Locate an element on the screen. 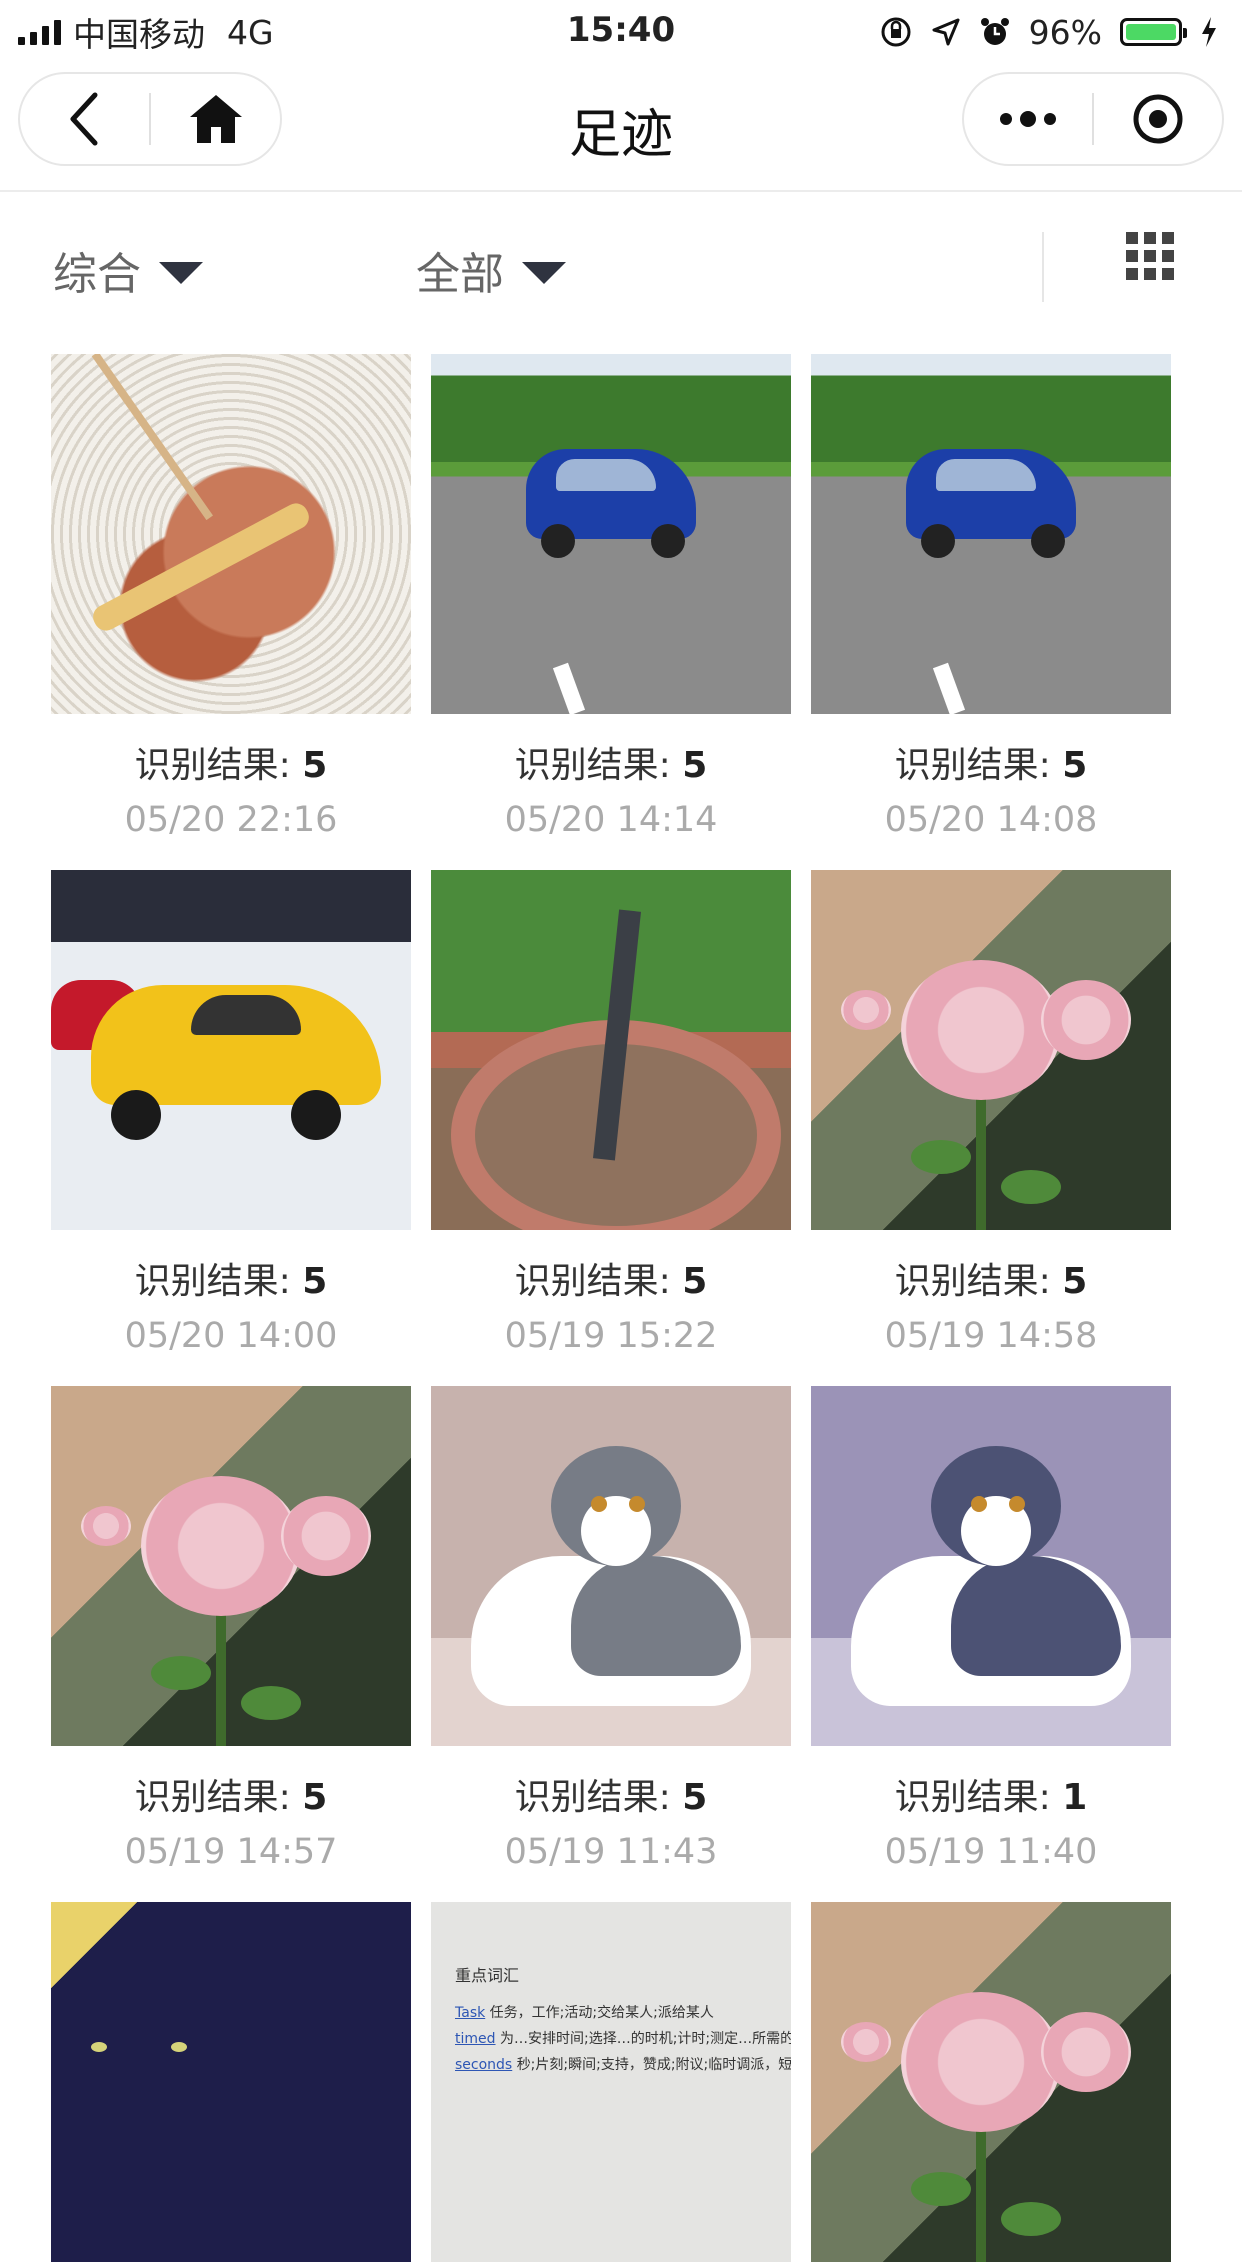  nav-bar: 足迹 is located at coordinates (621, 127).